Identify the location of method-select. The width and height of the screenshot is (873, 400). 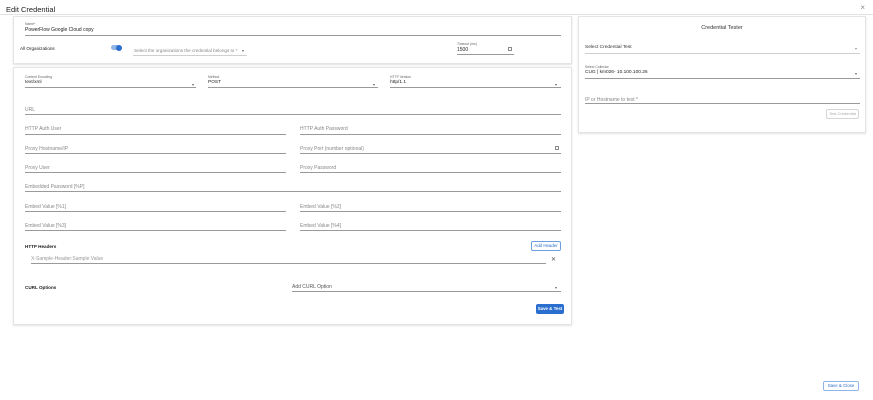
(293, 87).